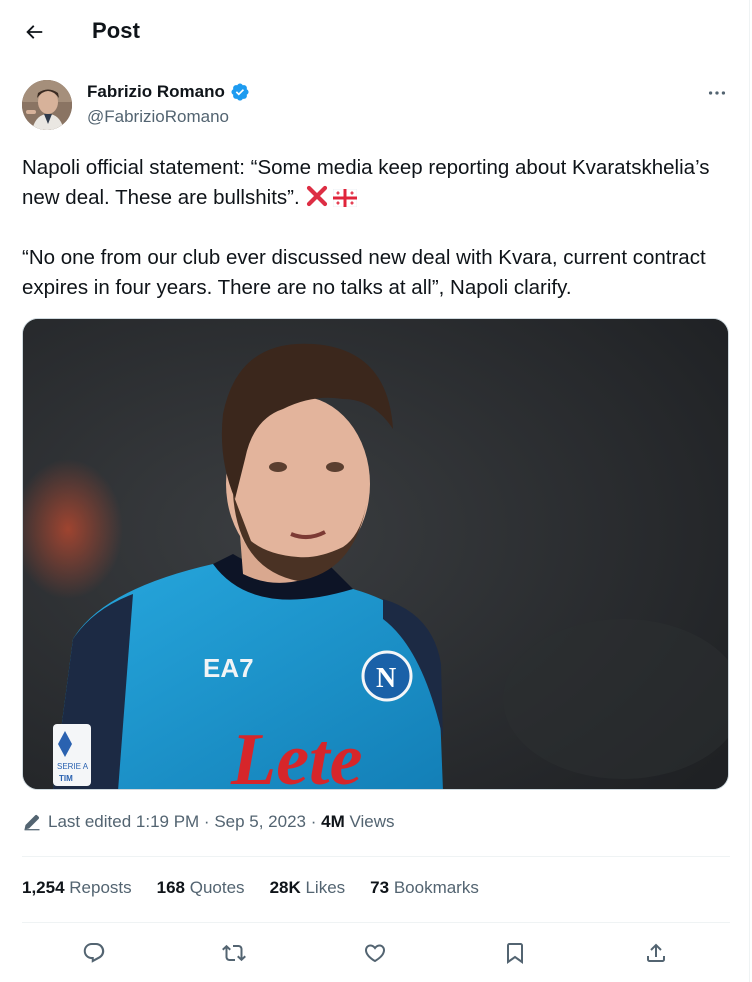 This screenshot has height=982, width=752. I want to click on arrow-left-icon, so click(34, 32).